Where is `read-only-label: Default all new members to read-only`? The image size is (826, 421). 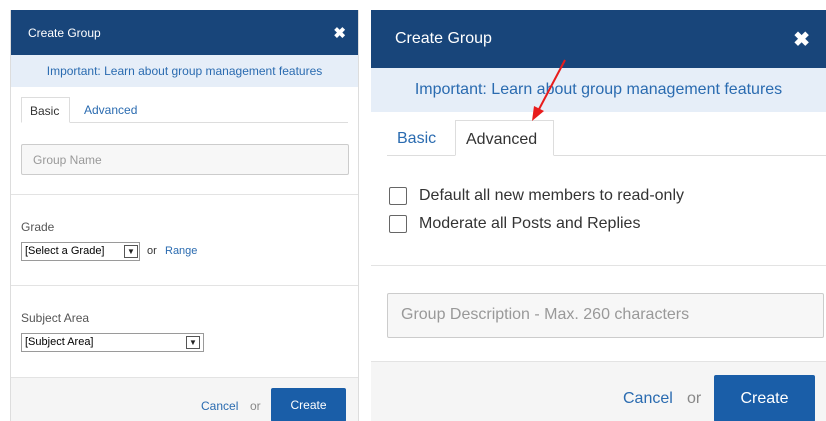
read-only-label: Default all new members to read-only is located at coordinates (552, 195).